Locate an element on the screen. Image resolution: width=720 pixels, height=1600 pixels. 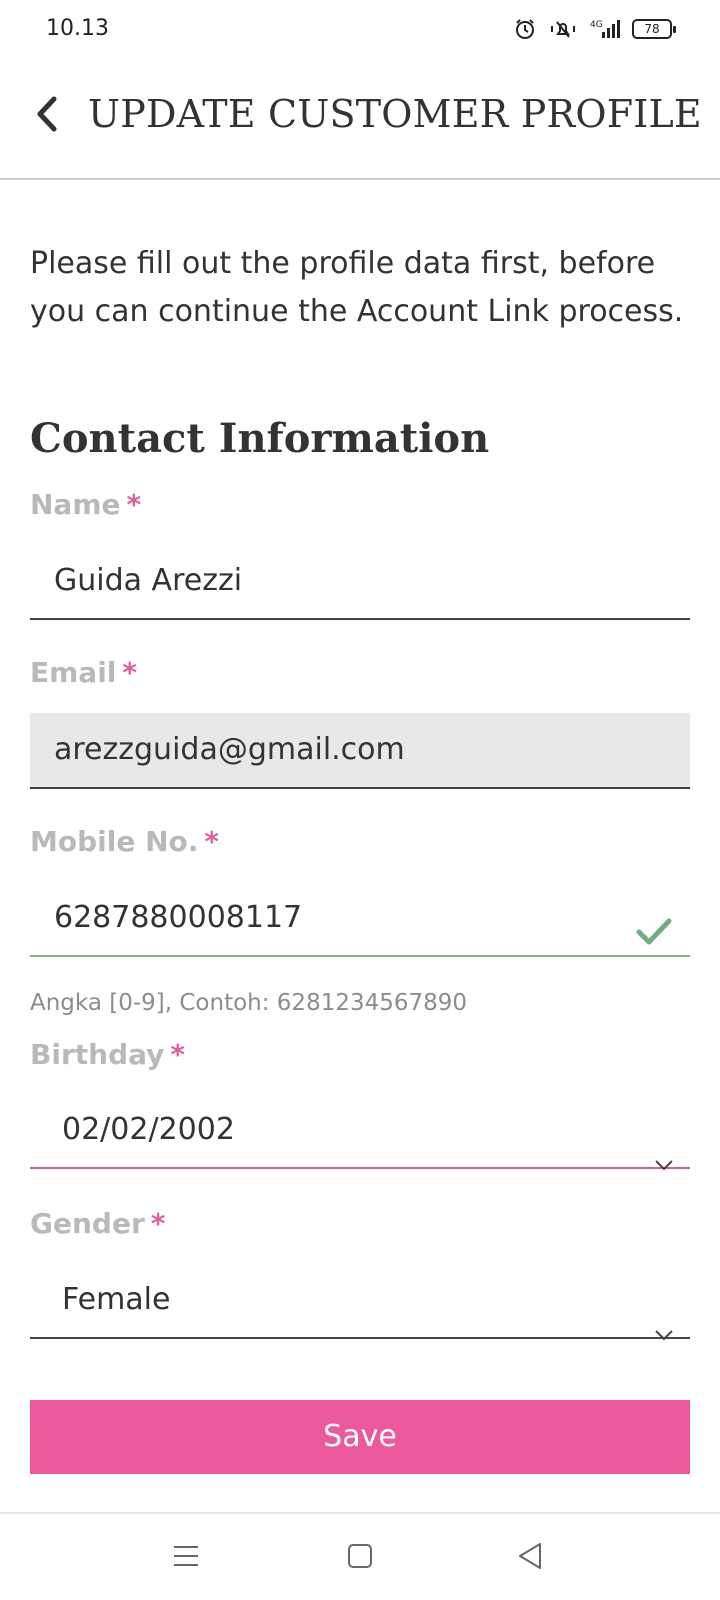
nav-menu-button is located at coordinates (186, 1558).